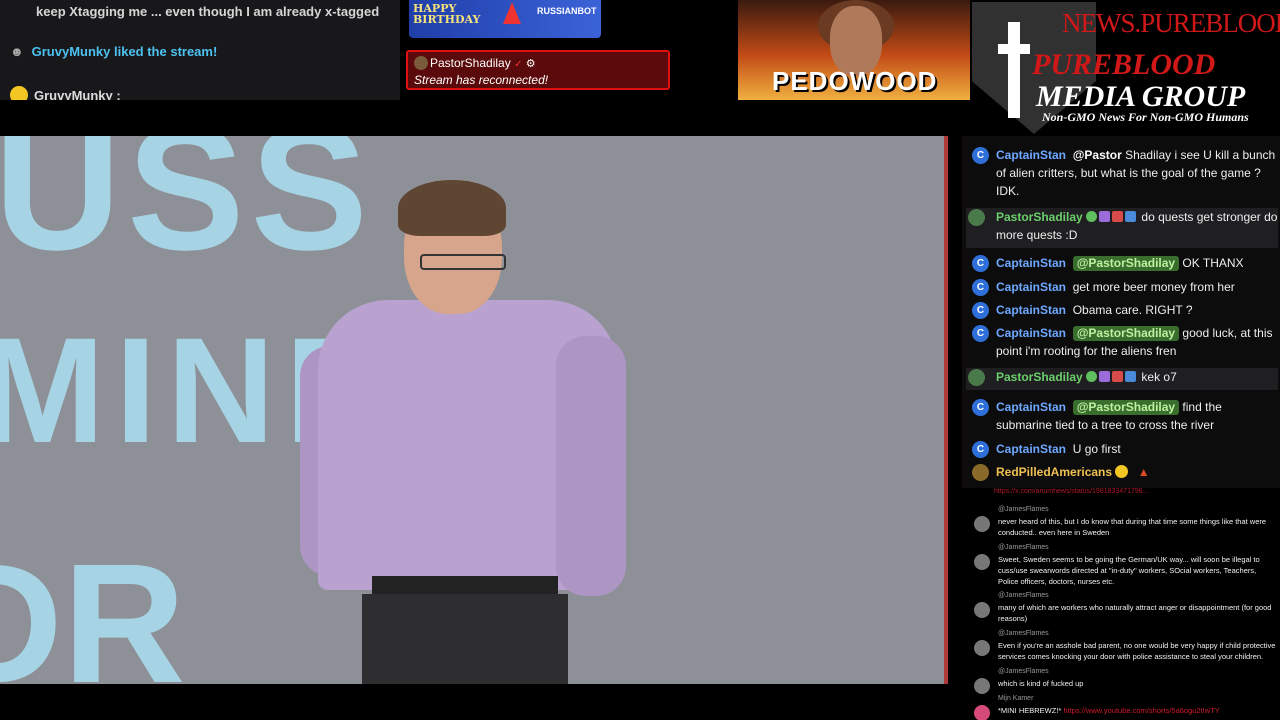 This screenshot has height=720, width=1280. What do you see at coordinates (854, 50) in the screenshot?
I see `video-thumbnail: PEDOWOOD` at bounding box center [854, 50].